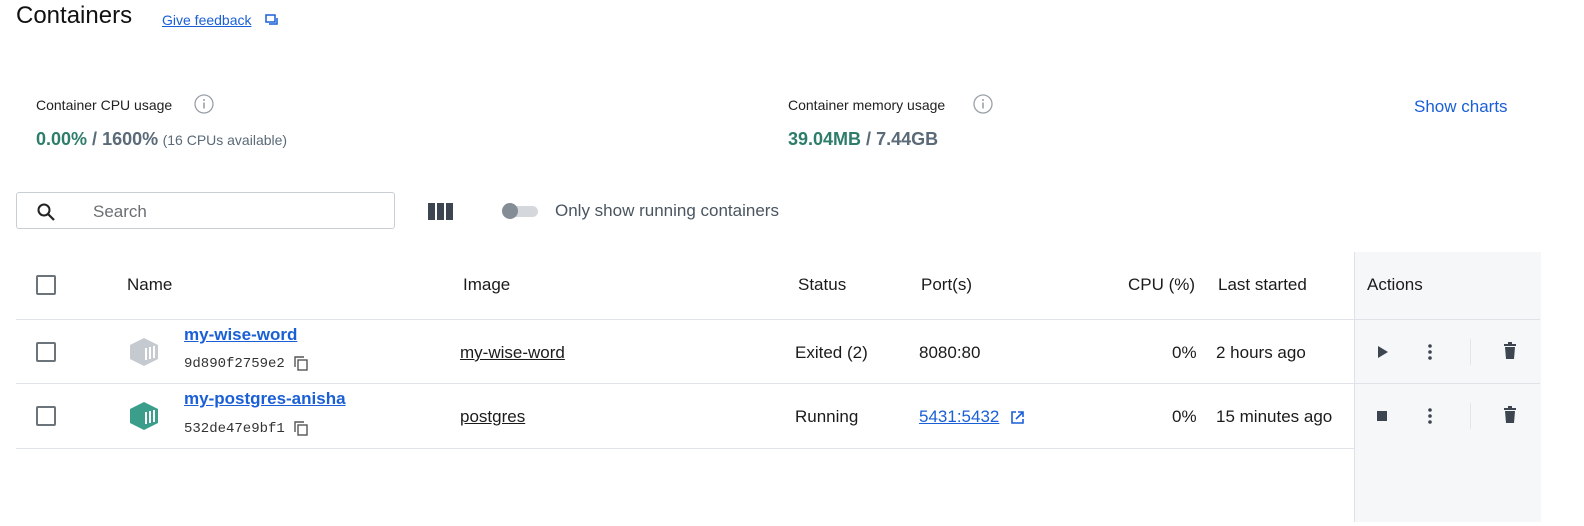 Image resolution: width=1584 pixels, height=526 pixels. Describe the element at coordinates (149, 285) in the screenshot. I see `column-header-name: Name` at that location.